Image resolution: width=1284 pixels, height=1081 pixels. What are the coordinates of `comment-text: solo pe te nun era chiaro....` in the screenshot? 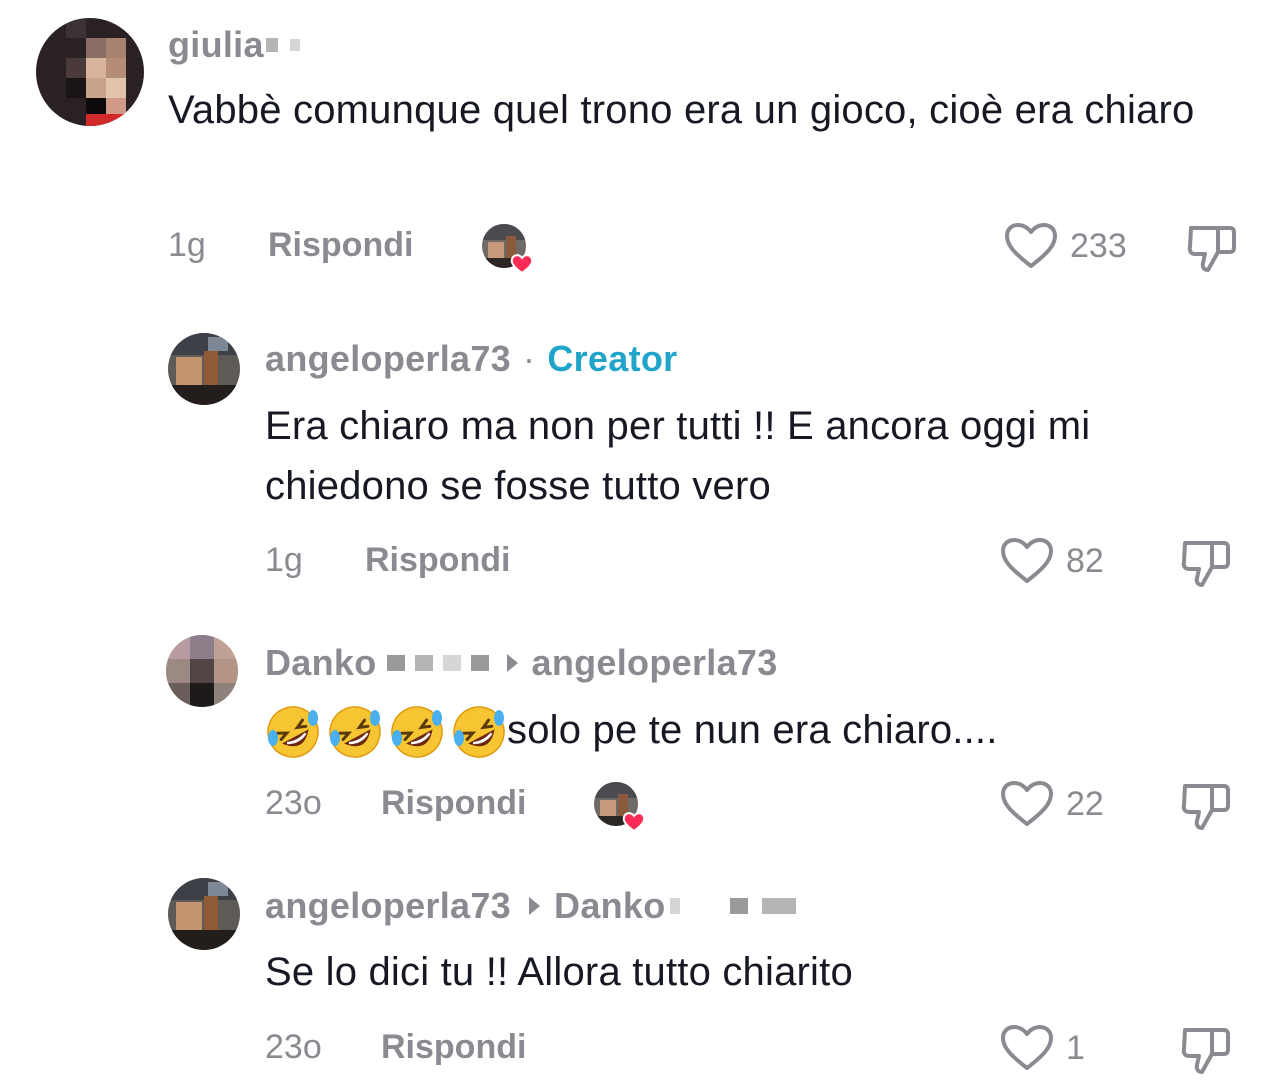 It's located at (760, 730).